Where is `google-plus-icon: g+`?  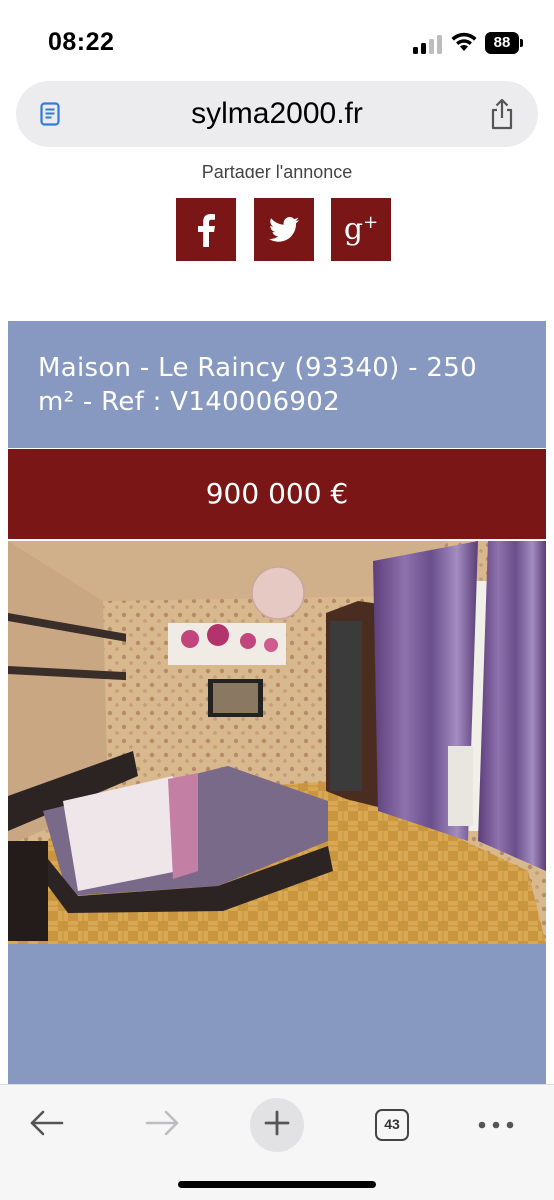
google-plus-icon: g+ is located at coordinates (361, 229).